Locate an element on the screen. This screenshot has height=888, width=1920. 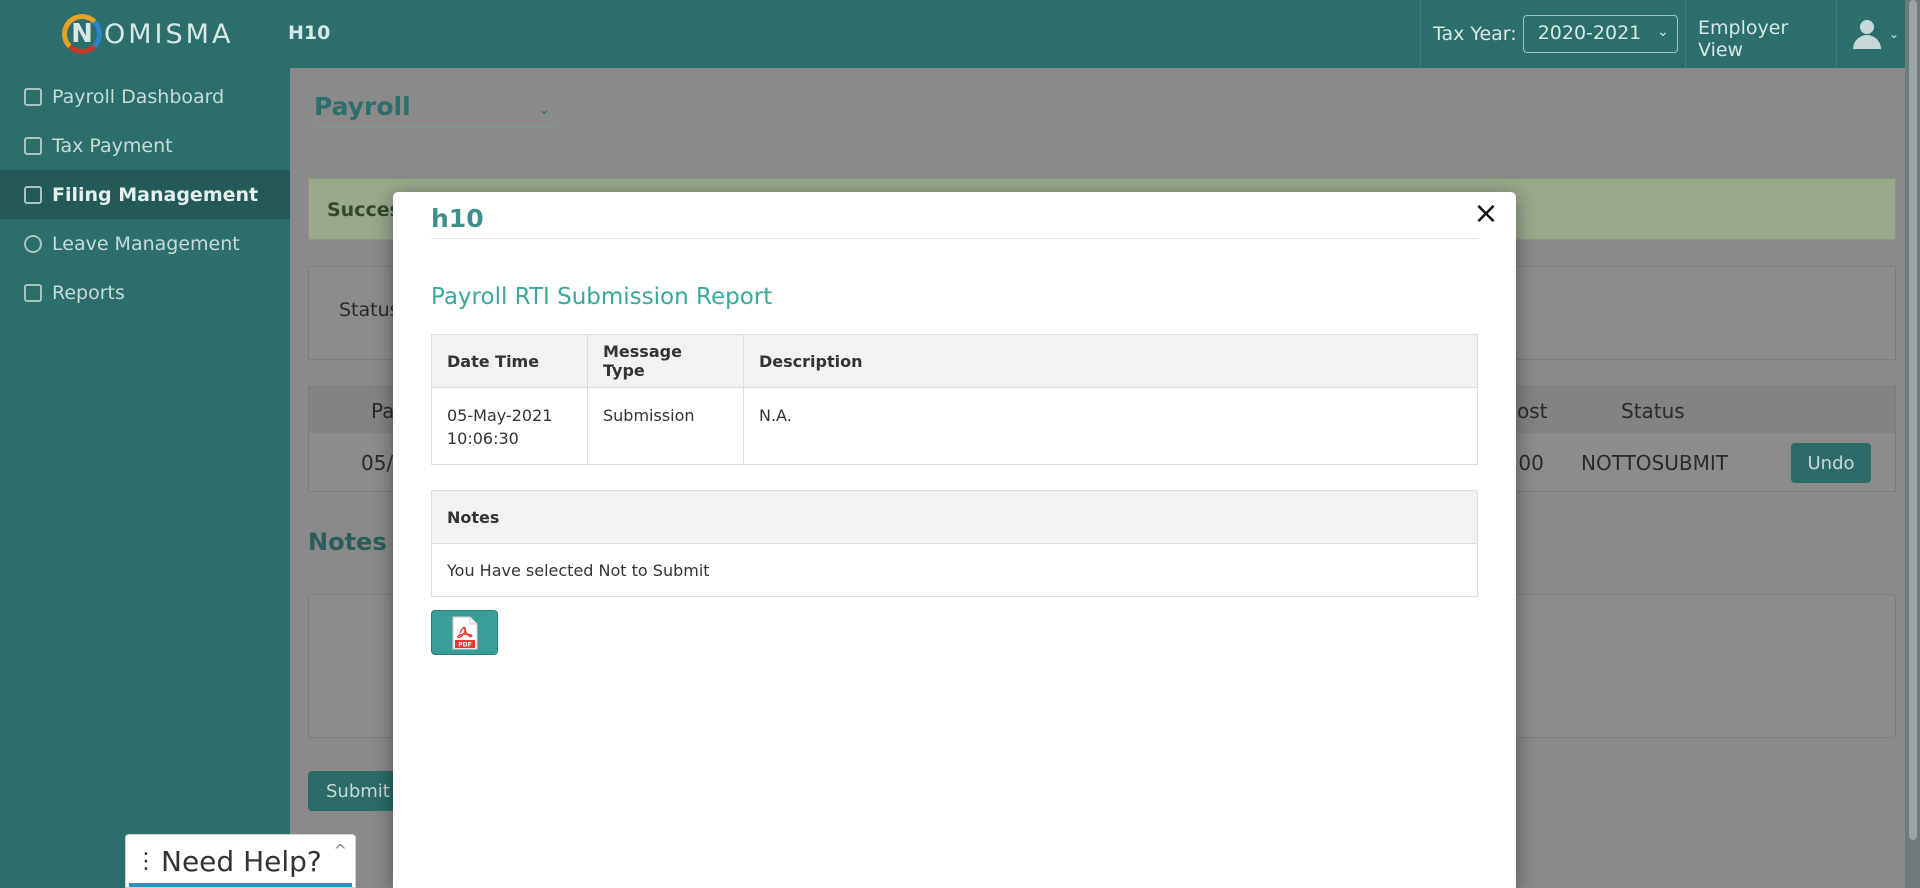
need-help-widget: ⋮ Need Help? ^ is located at coordinates (240, 861).